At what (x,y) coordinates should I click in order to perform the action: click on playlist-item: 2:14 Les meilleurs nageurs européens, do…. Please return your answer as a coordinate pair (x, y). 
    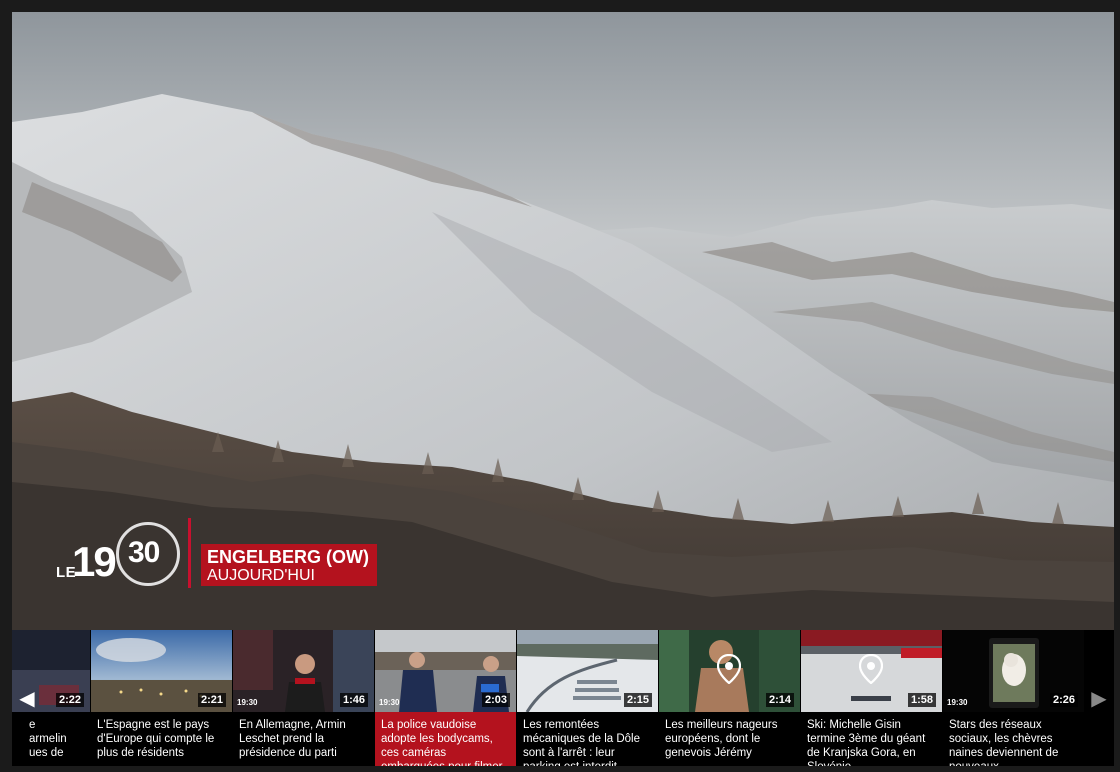
    Looking at the image, I should click on (729, 698).